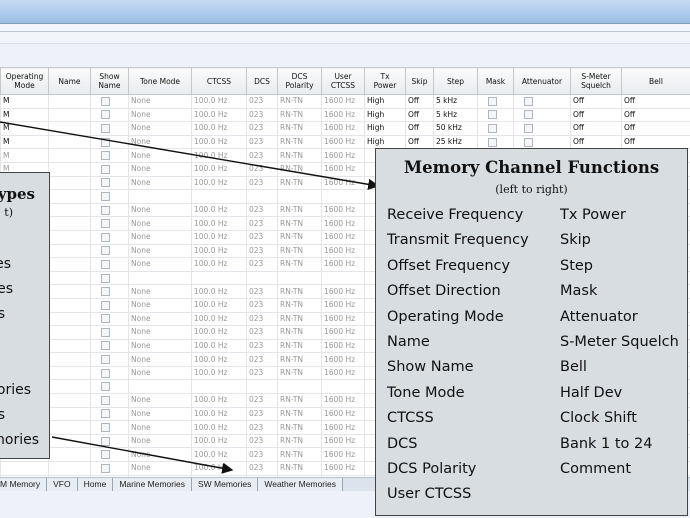 This screenshot has height=518, width=690. I want to click on column-header-bell: Bell, so click(655, 81).